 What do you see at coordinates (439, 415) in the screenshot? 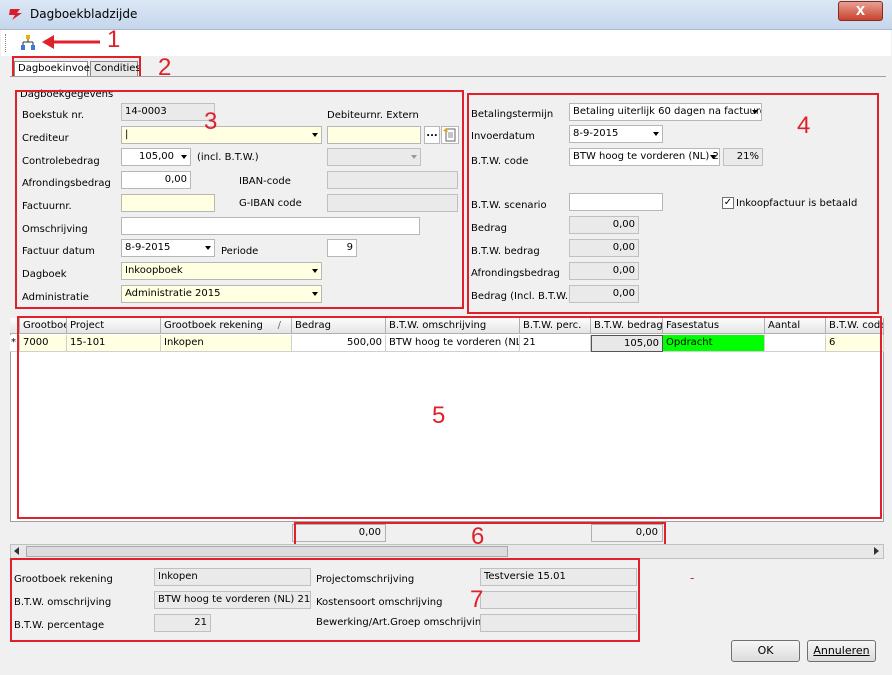
I see `annotation-5: 5` at bounding box center [439, 415].